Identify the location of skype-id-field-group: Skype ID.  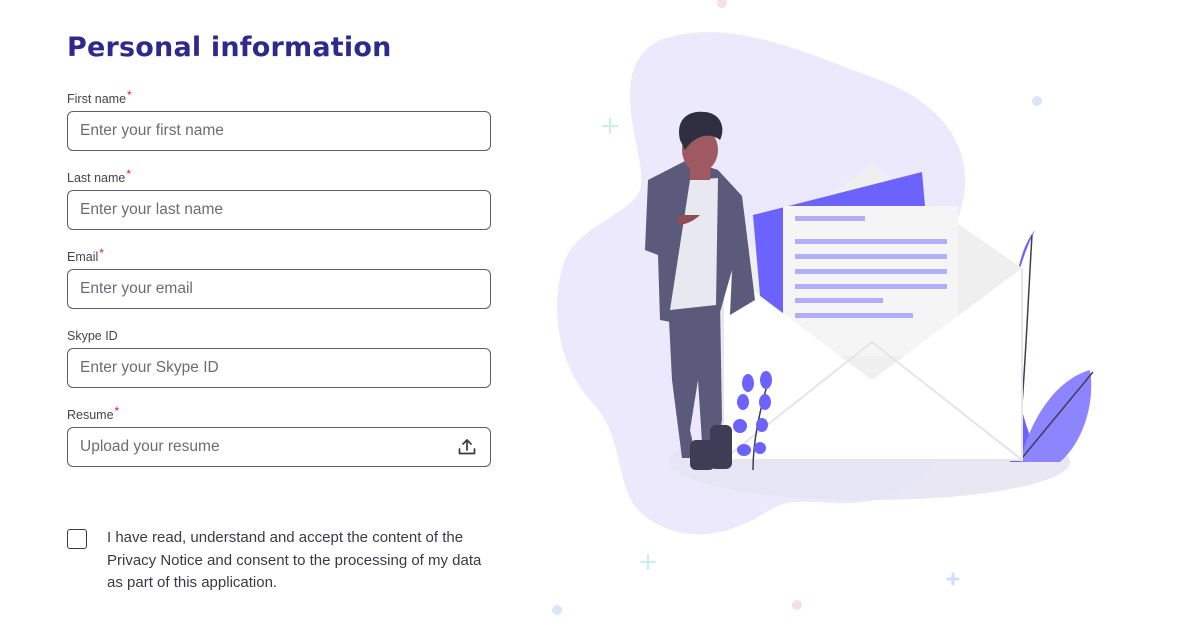
(279, 358).